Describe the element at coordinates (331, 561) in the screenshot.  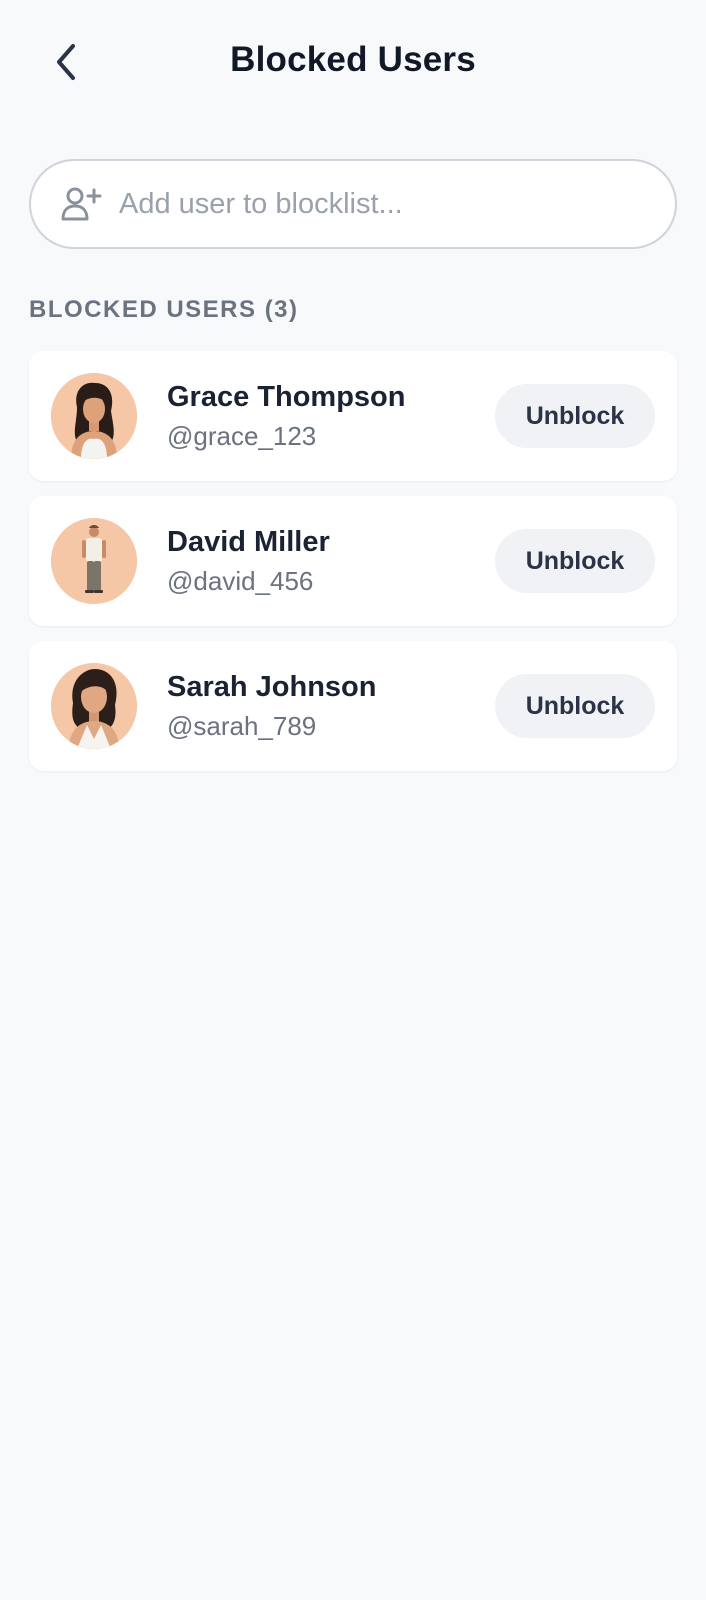
I see `user-info: David Miller @david_456` at that location.